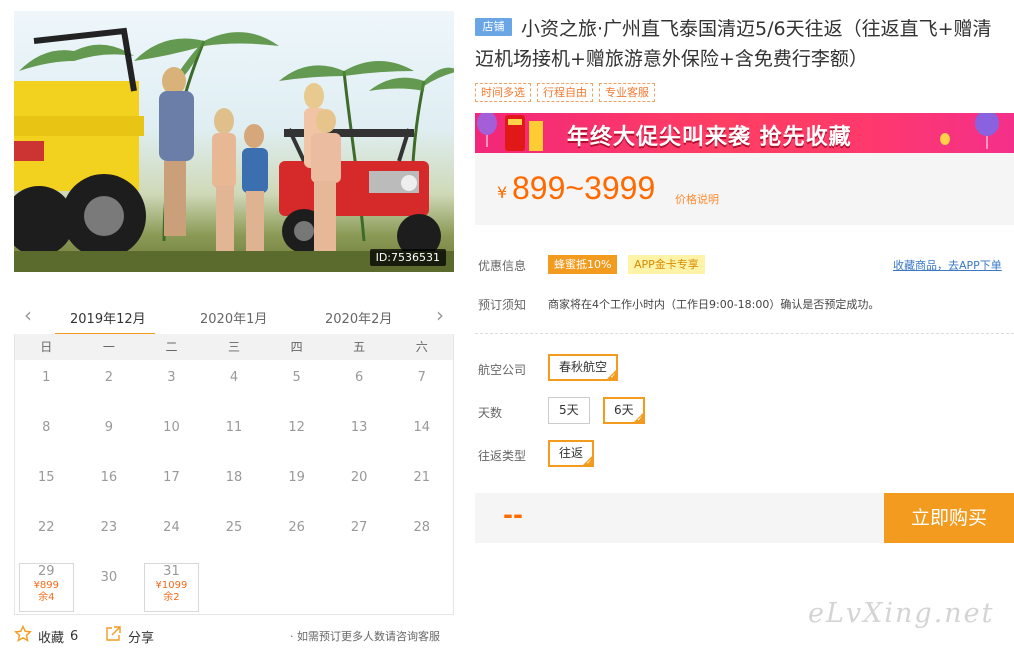  I want to click on day-number: 2, so click(108, 377).